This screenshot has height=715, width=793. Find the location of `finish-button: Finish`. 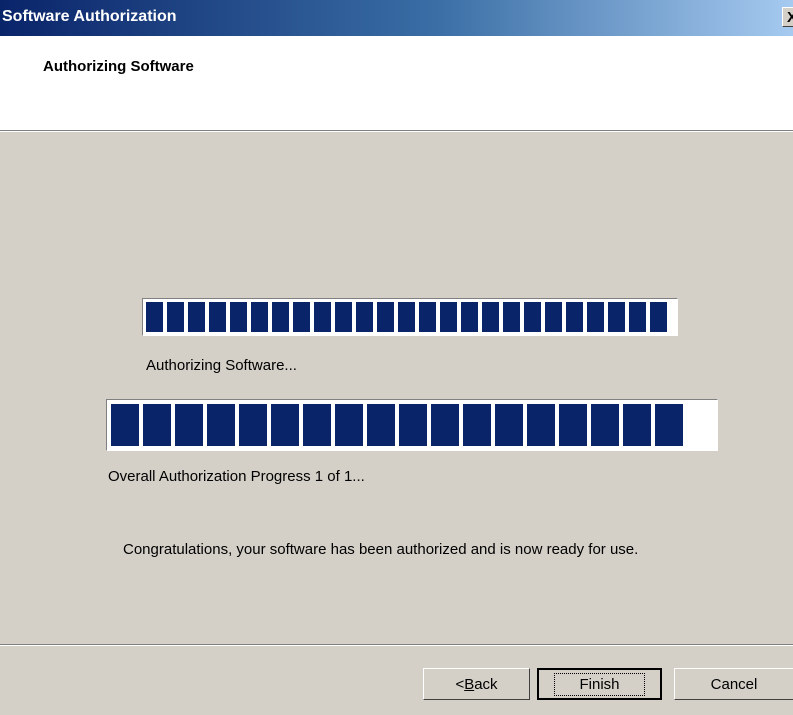

finish-button: Finish is located at coordinates (599, 684).